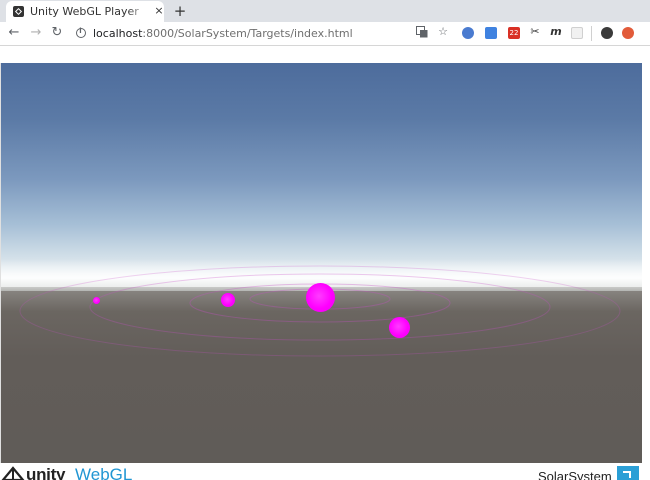  What do you see at coordinates (81, 31) in the screenshot?
I see `site-info-icon` at bounding box center [81, 31].